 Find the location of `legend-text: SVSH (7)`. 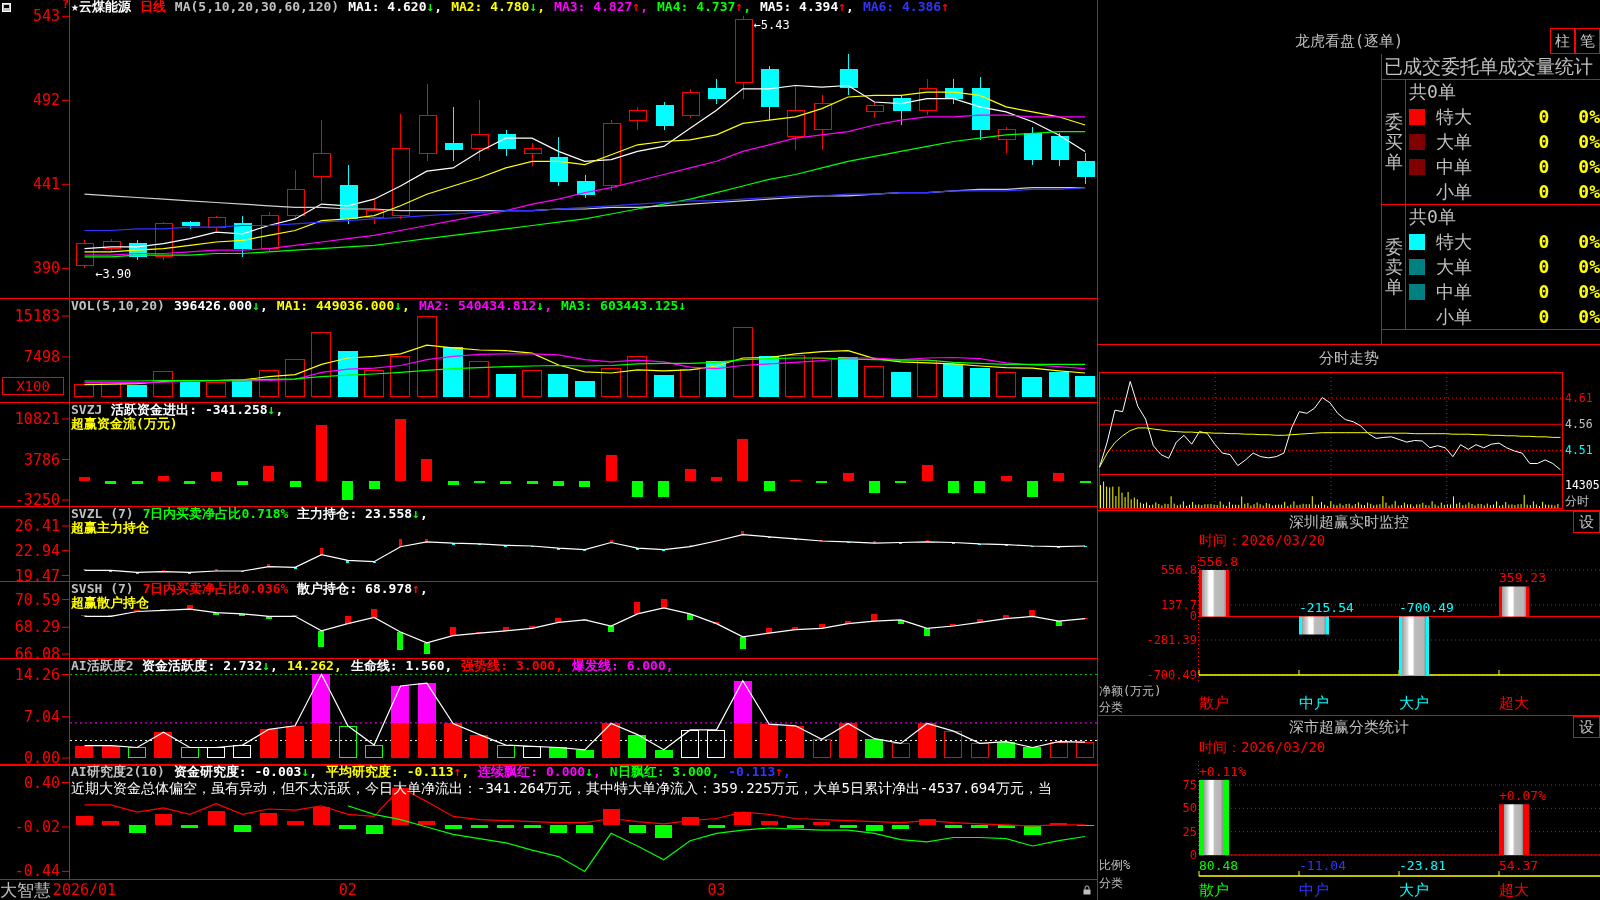

legend-text: SVSH (7) is located at coordinates (102, 589).